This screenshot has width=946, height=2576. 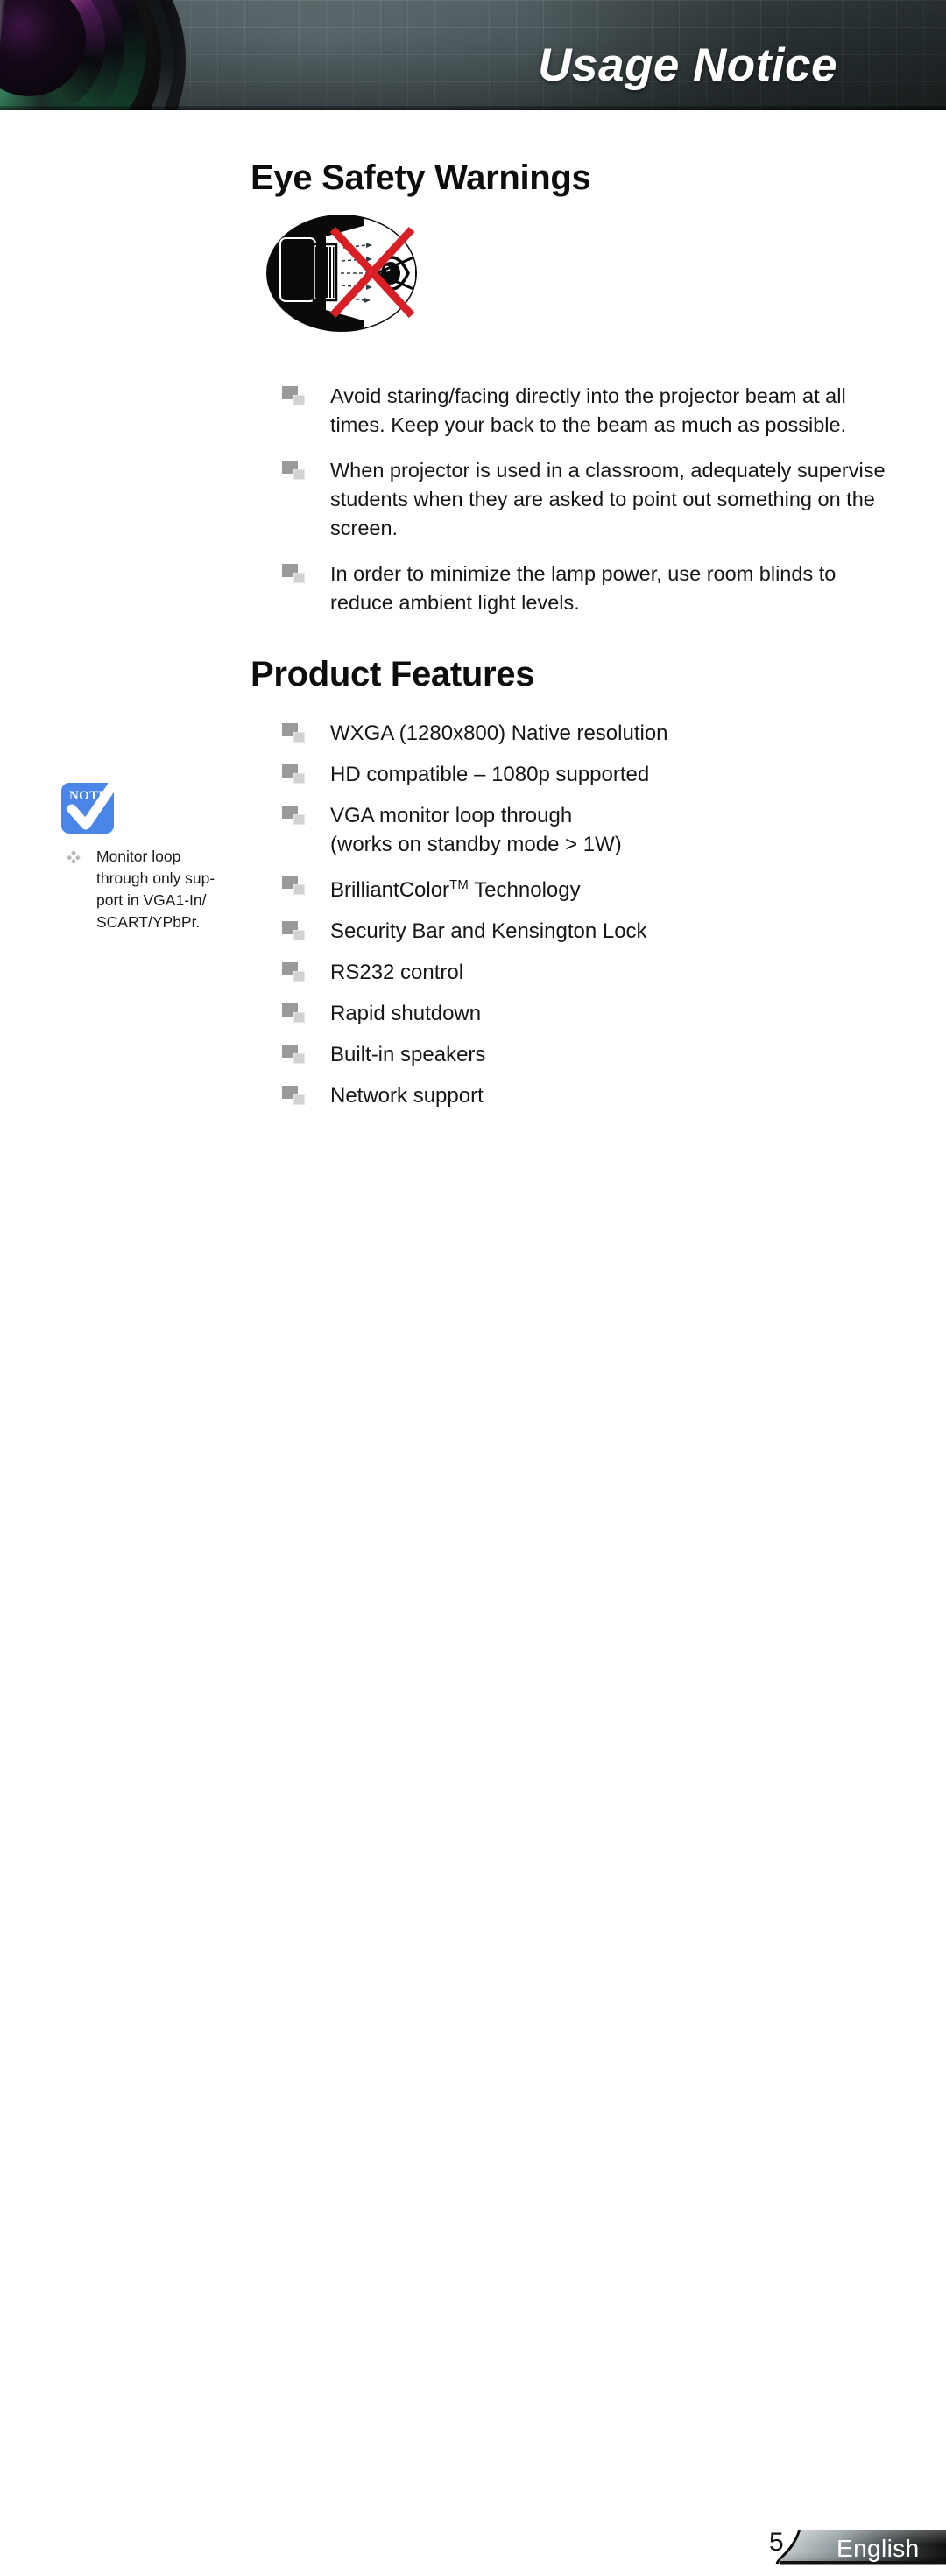 I want to click on page-number: 5, so click(x=776, y=2542).